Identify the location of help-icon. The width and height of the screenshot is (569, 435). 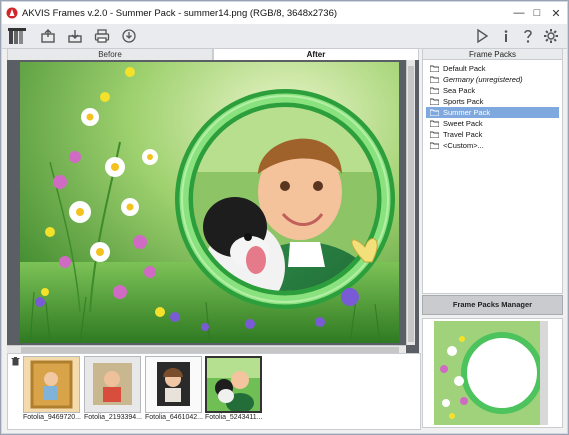
(528, 36).